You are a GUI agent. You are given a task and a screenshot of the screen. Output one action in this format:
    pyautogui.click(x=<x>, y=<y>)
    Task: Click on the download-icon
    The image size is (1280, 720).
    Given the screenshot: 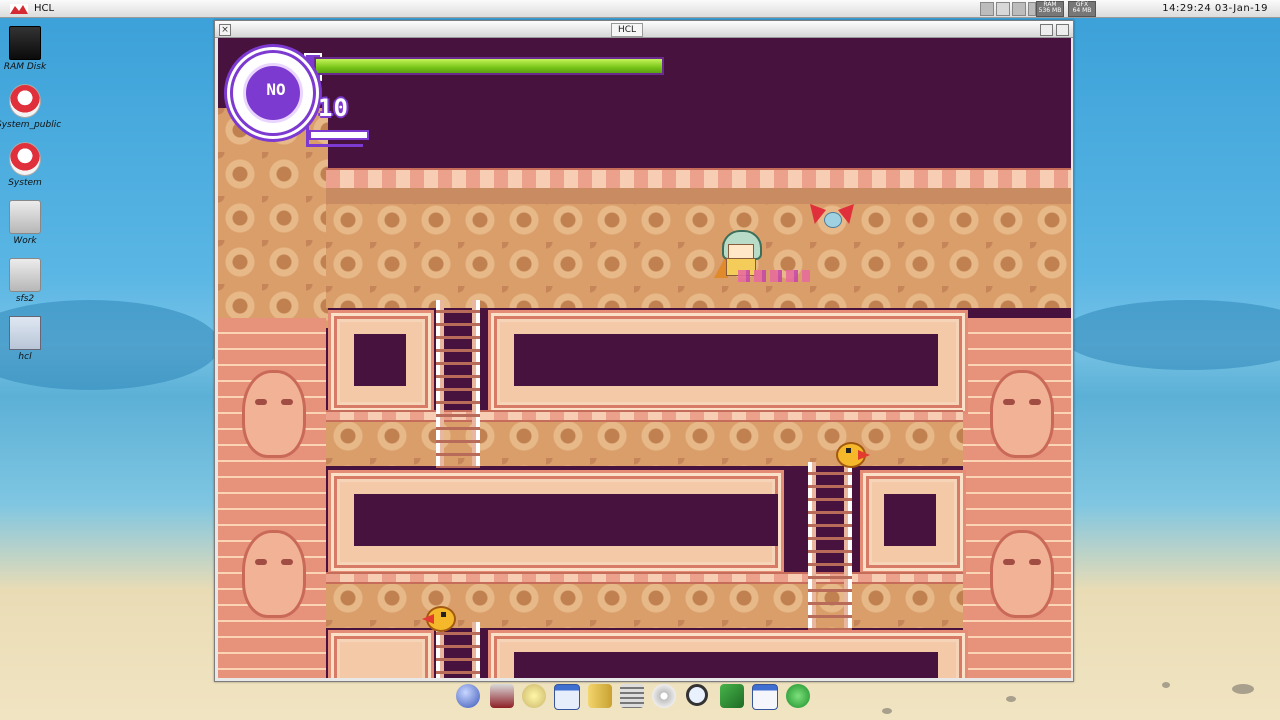 What is the action you would take?
    pyautogui.click(x=798, y=696)
    